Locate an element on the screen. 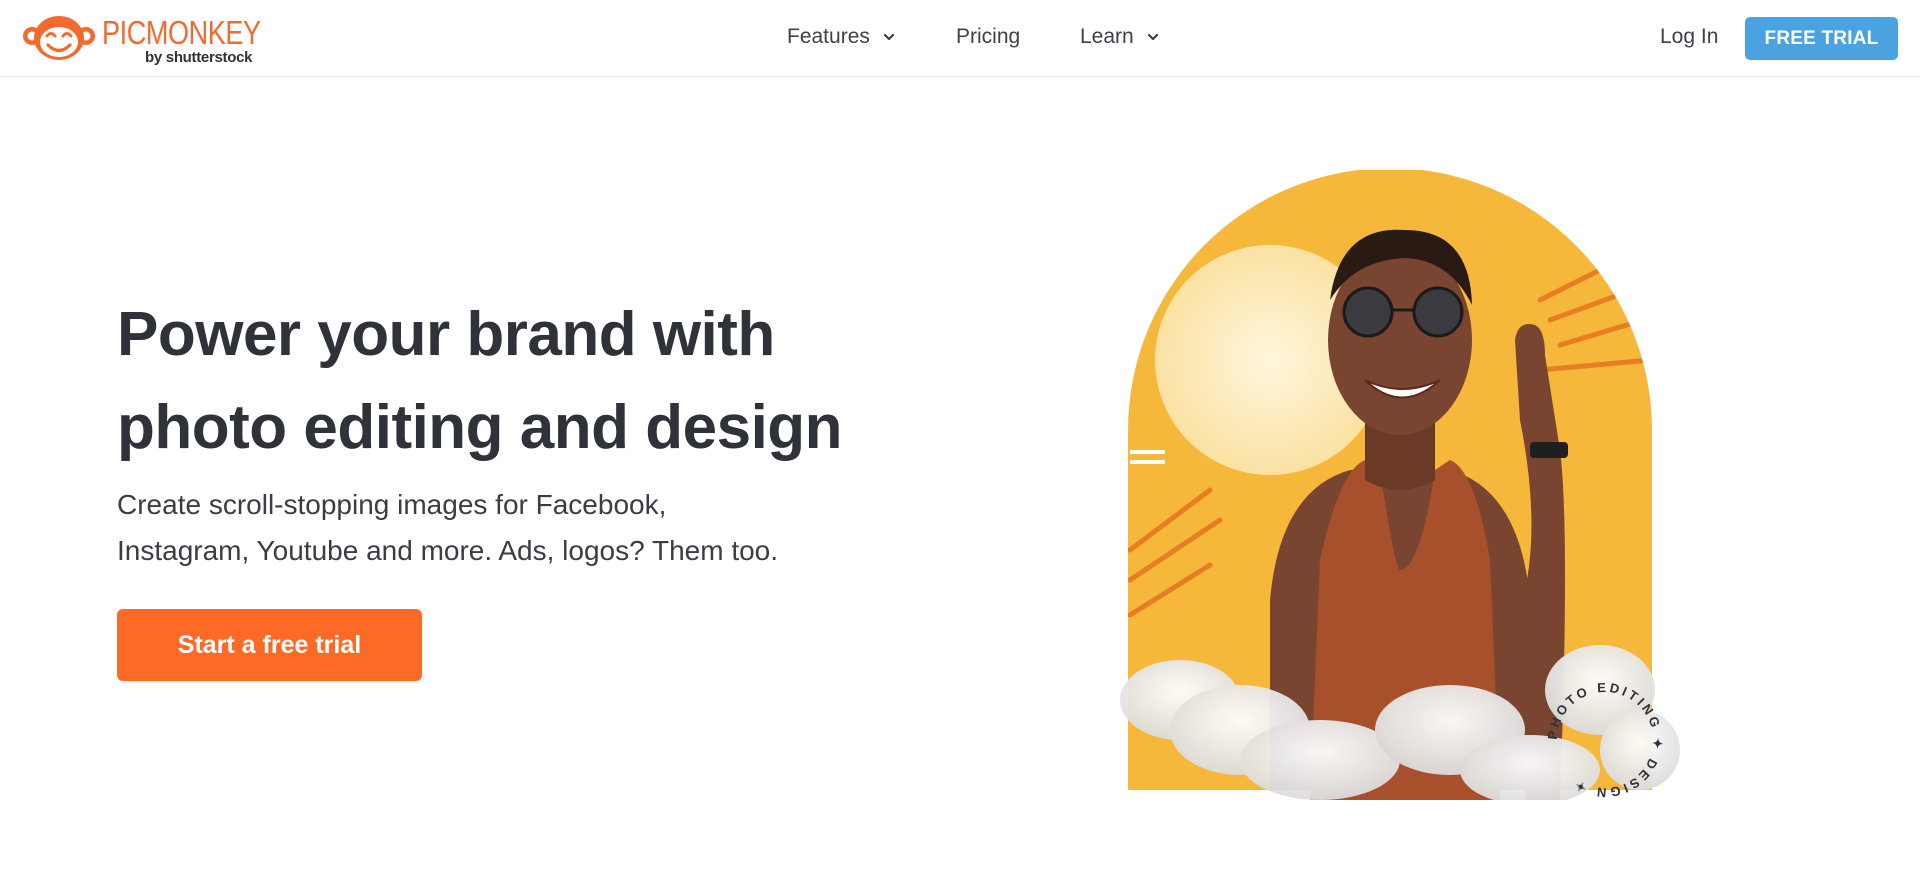 The height and width of the screenshot is (878, 1920). logo-byline: by shutterstock is located at coordinates (199, 57).